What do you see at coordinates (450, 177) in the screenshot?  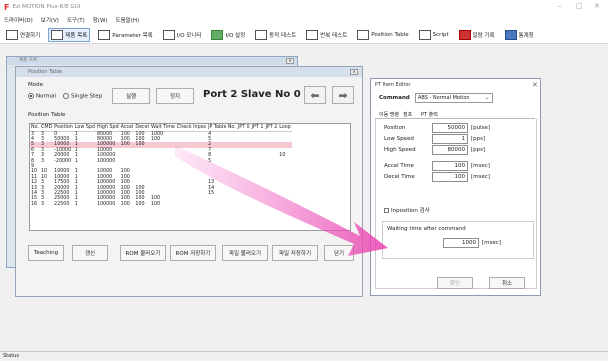 I see `decel-time-field: 100` at bounding box center [450, 177].